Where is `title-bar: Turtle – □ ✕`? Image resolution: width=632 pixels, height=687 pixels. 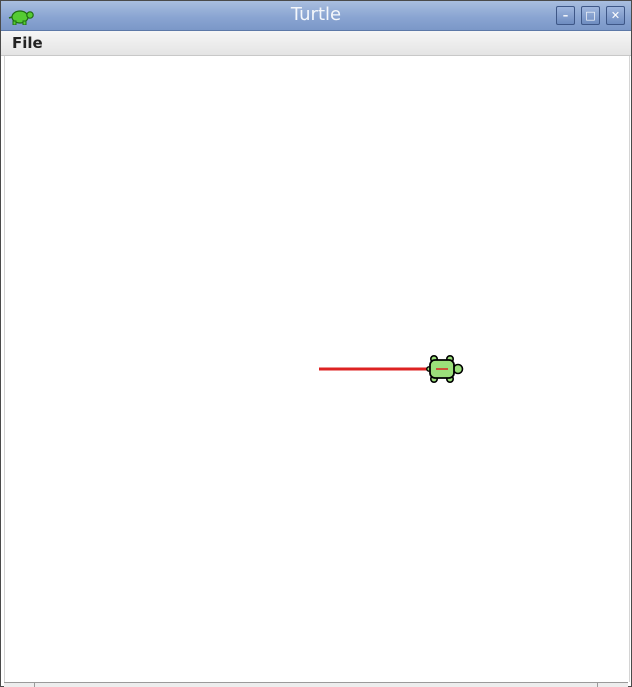 title-bar: Turtle – □ ✕ is located at coordinates (316, 16).